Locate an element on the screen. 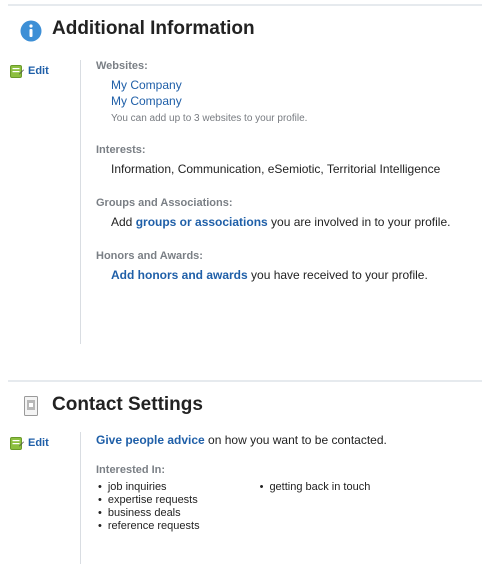 This screenshot has height=564, width=482. contact-settings-edit-button: Edit is located at coordinates (29, 443).